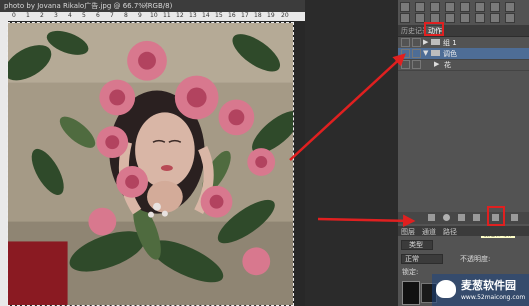 The width and height of the screenshot is (529, 306). Describe the element at coordinates (258, 15) in the screenshot. I see `ruler-mark: 18` at that location.